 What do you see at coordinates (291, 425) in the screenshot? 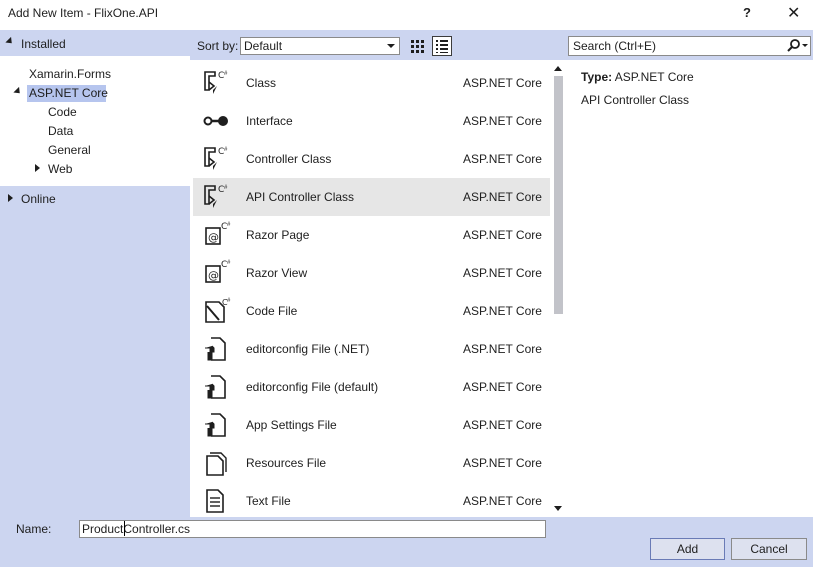
I see `template-name: App Settings File` at bounding box center [291, 425].